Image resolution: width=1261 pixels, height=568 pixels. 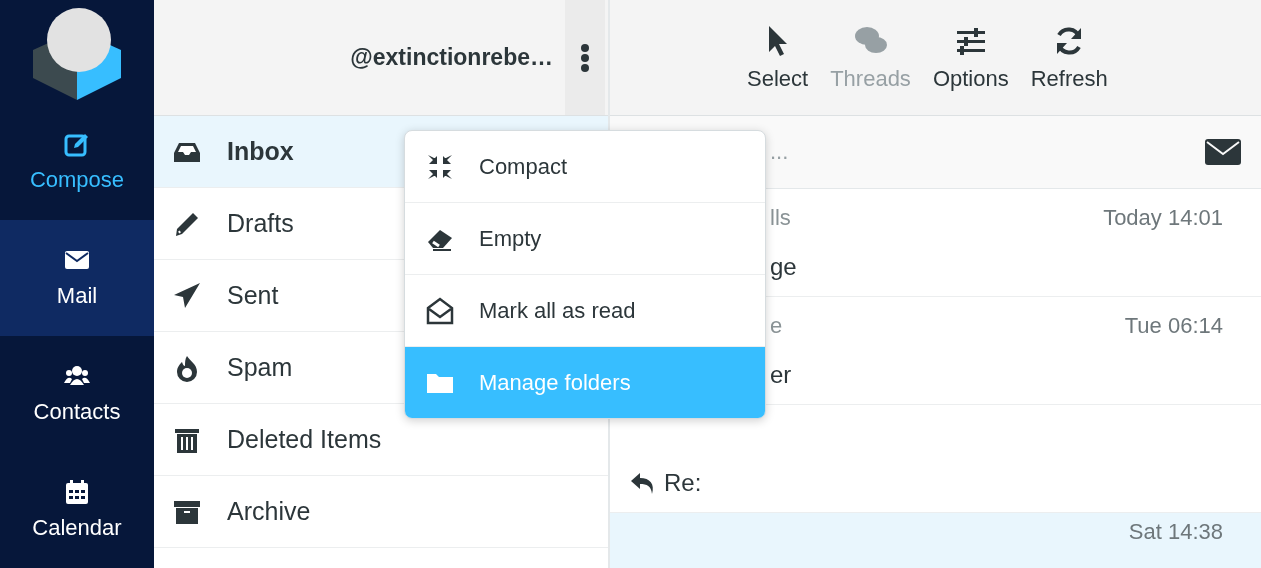 What do you see at coordinates (585, 167) in the screenshot?
I see `menu-item: Compact` at bounding box center [585, 167].